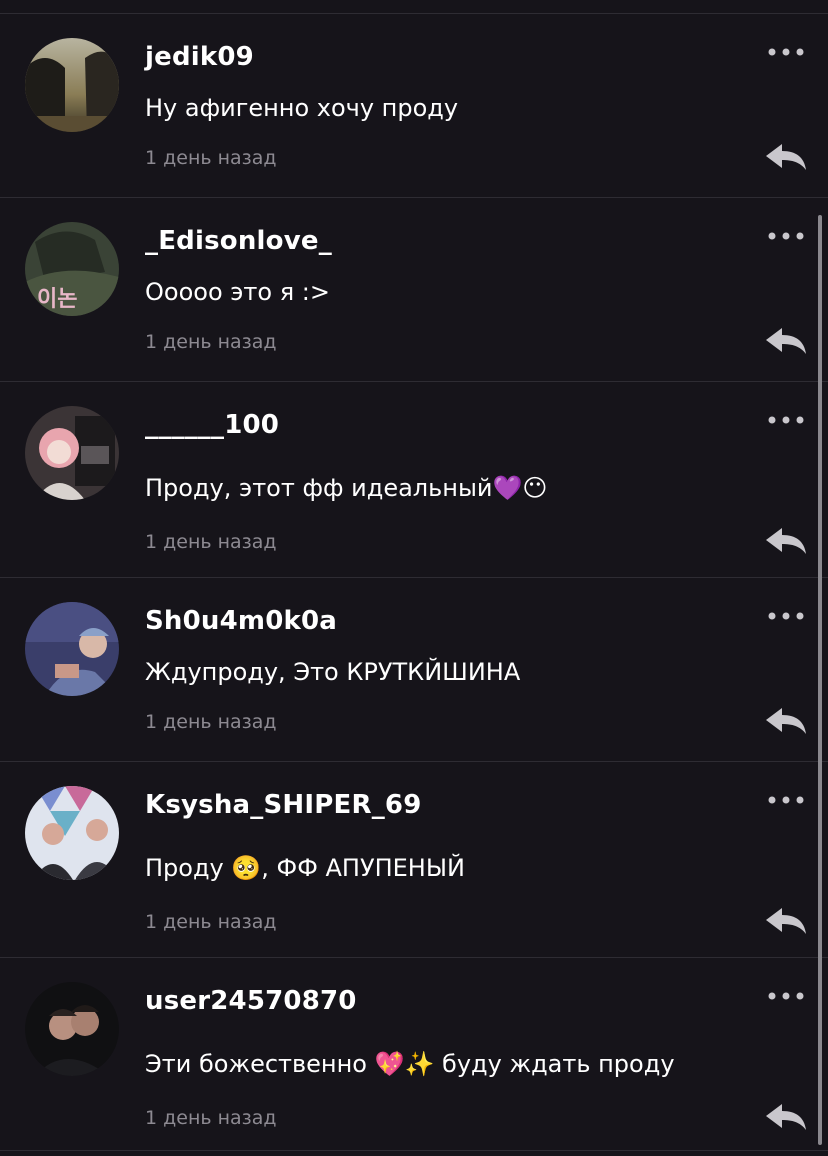 This screenshot has width=828, height=1156. I want to click on comment-text: Проду, этот фф идеальный💜😶, so click(346, 488).